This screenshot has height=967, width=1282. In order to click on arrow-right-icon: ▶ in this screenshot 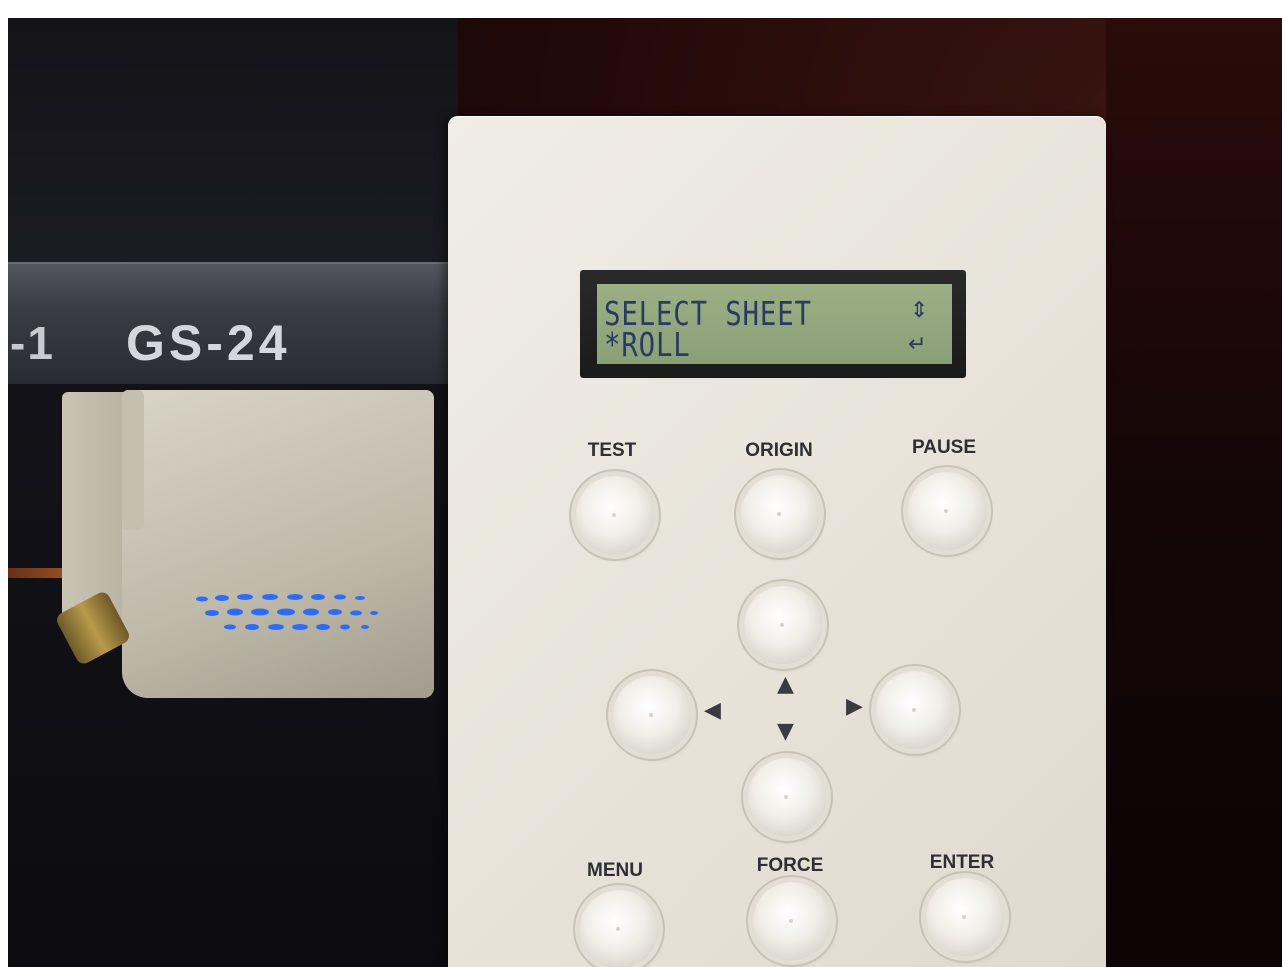, I will do `click(854, 706)`.